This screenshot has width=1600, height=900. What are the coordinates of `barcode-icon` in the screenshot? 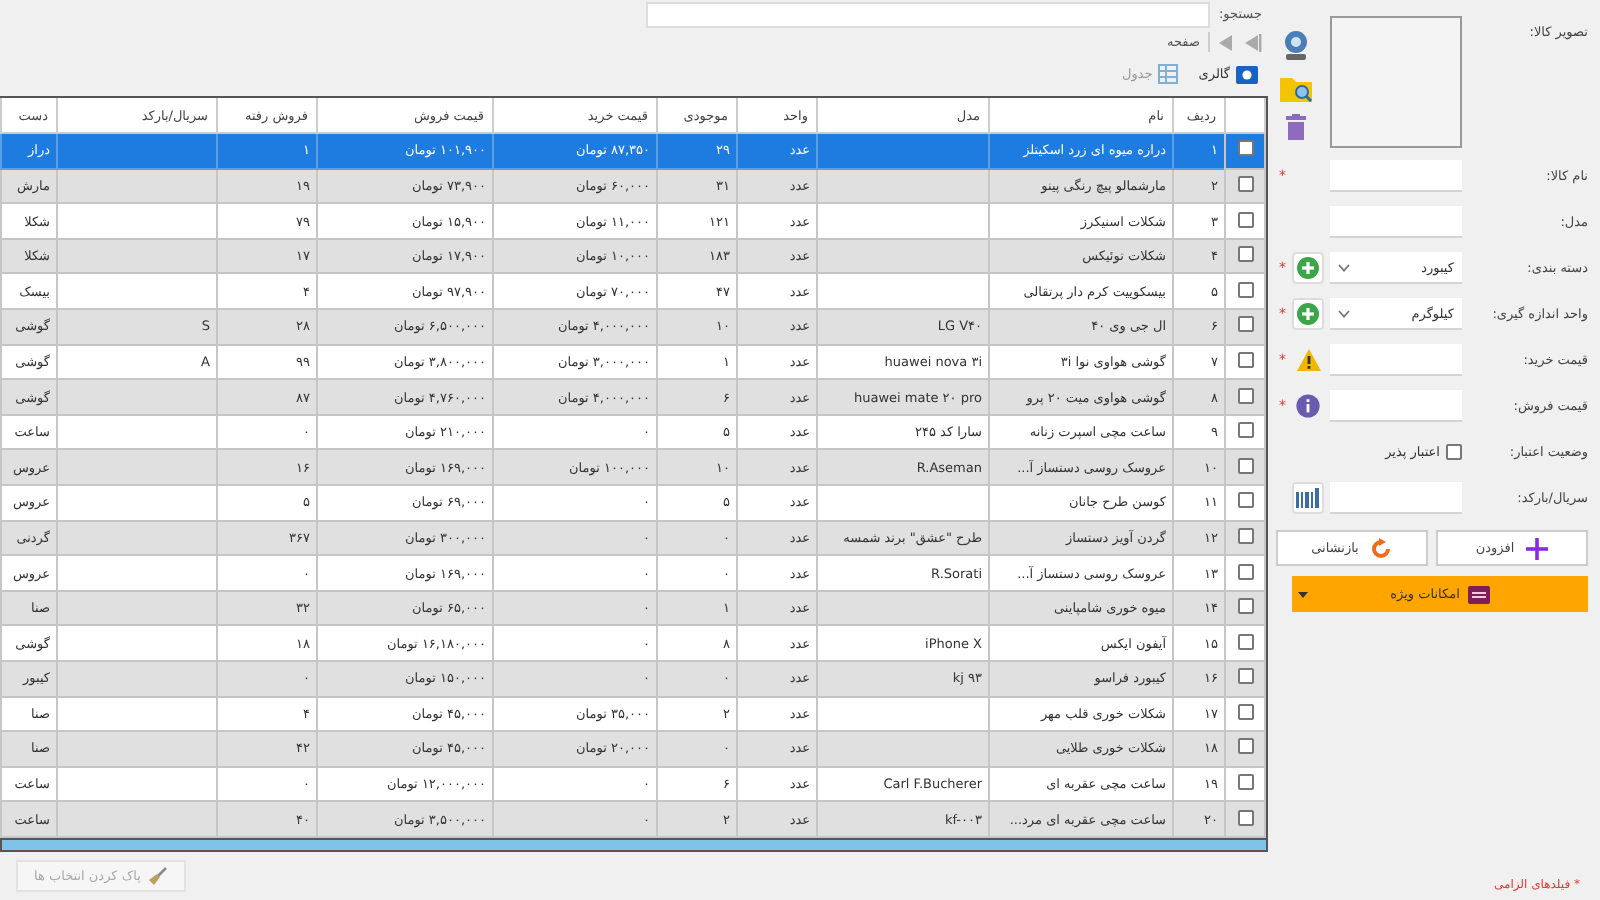 It's located at (1308, 498).